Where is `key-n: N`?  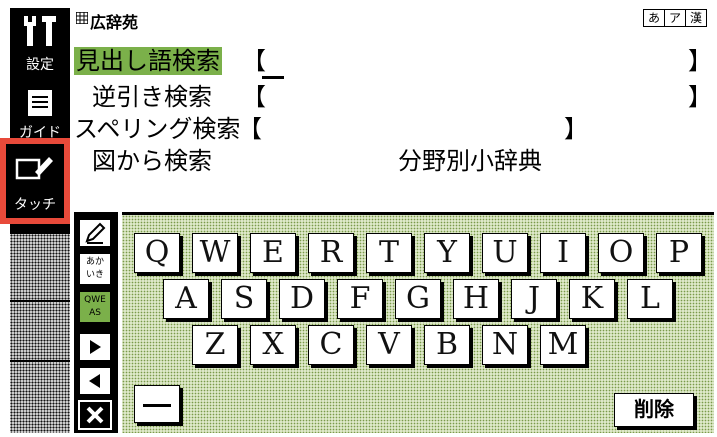 key-n: N is located at coordinates (505, 345).